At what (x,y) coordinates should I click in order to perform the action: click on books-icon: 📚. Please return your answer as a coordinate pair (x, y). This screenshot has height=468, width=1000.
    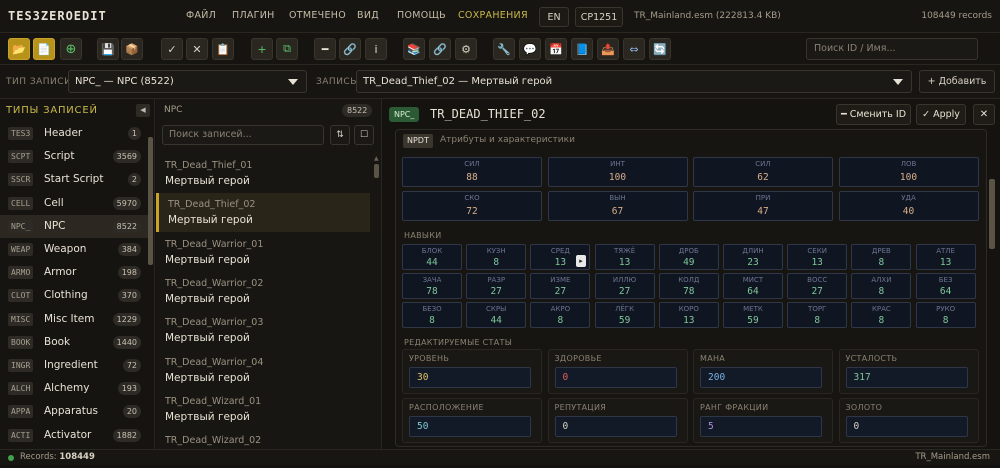
    Looking at the image, I should click on (414, 49).